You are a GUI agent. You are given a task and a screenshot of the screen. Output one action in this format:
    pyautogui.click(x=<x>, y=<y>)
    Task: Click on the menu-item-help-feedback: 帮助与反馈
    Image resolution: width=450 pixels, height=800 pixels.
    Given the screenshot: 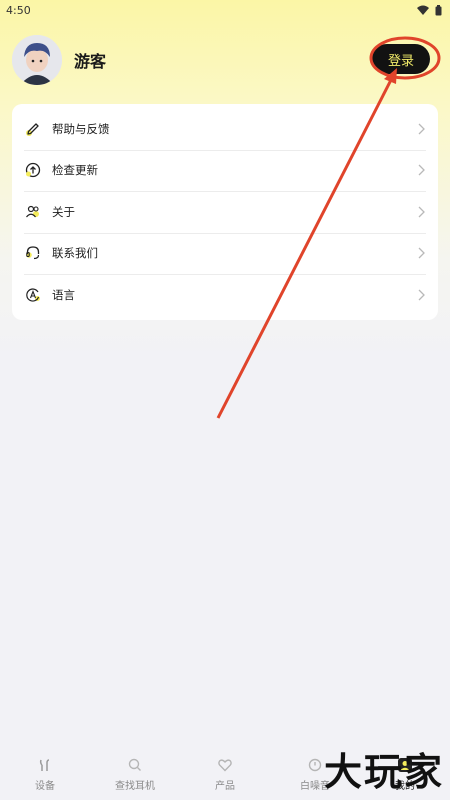 What is the action you would take?
    pyautogui.click(x=225, y=129)
    